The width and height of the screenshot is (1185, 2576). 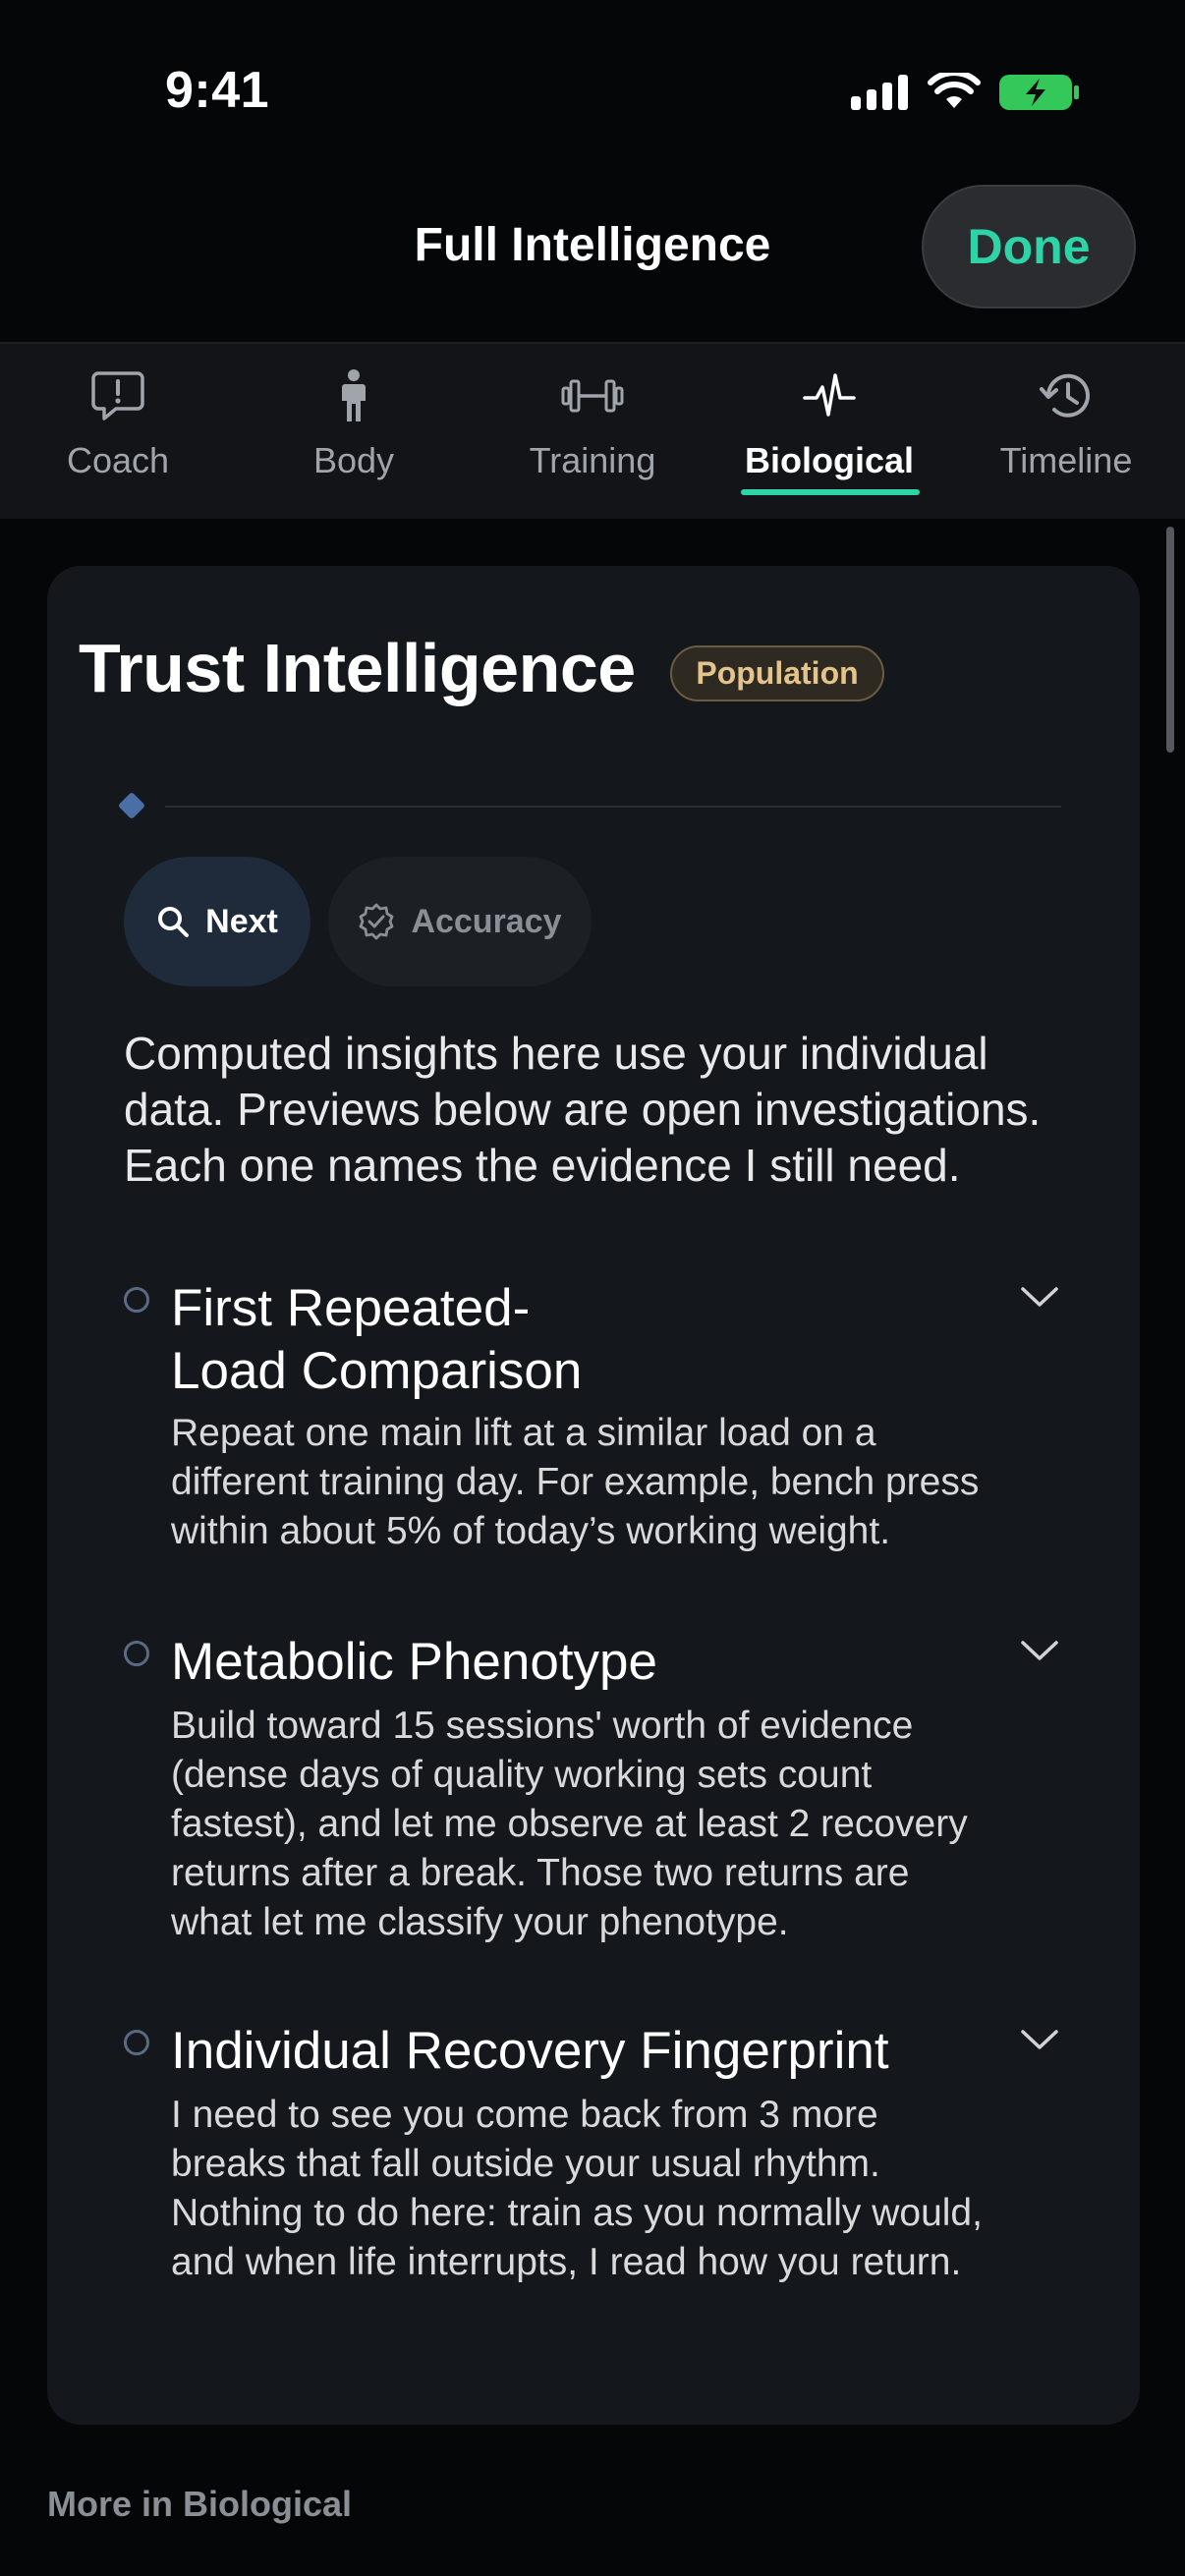 What do you see at coordinates (777, 673) in the screenshot?
I see `population-badge: Population` at bounding box center [777, 673].